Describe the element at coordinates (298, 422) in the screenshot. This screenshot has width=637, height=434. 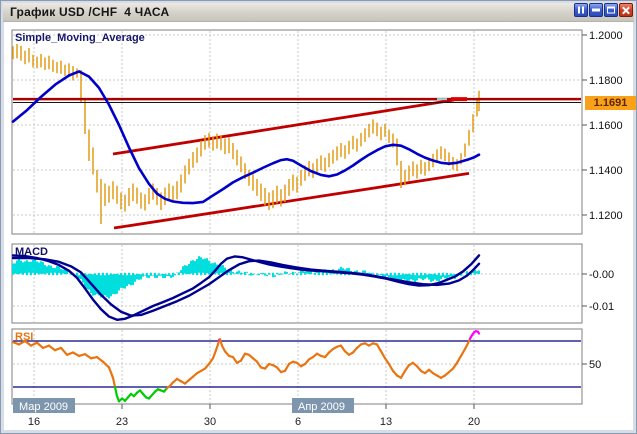
I see `date-axis-label: 6` at that location.